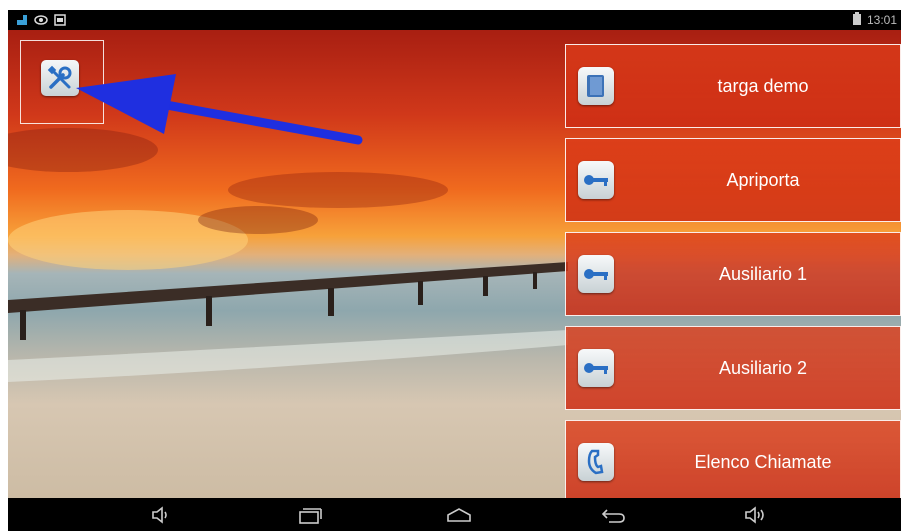  Describe the element at coordinates (881, 20) in the screenshot. I see `clock: 13:01` at that location.